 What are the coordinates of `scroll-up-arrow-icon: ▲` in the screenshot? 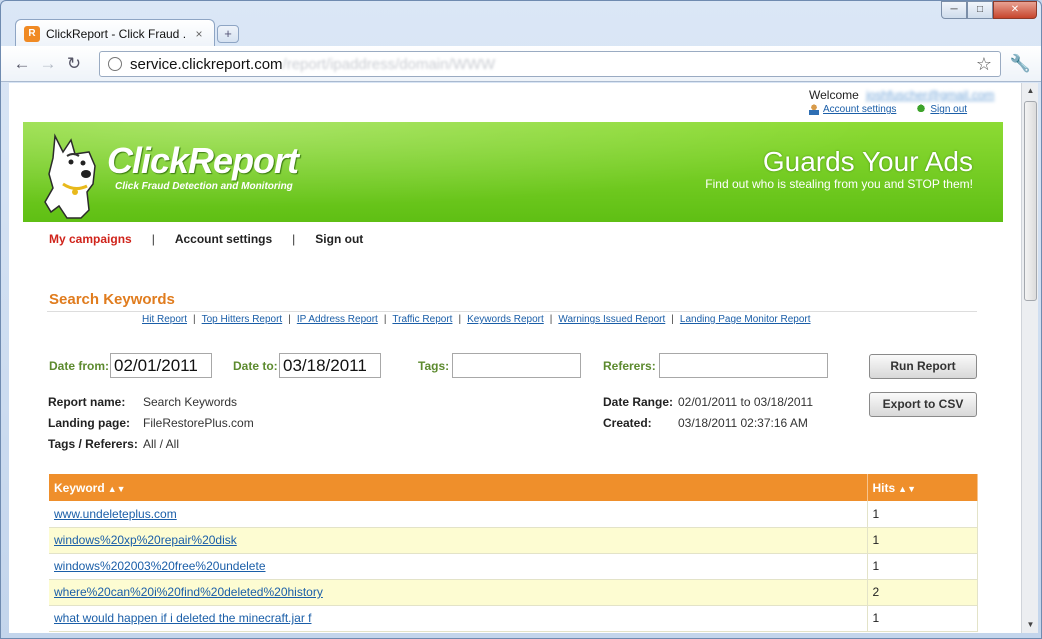 It's located at (1030, 91).